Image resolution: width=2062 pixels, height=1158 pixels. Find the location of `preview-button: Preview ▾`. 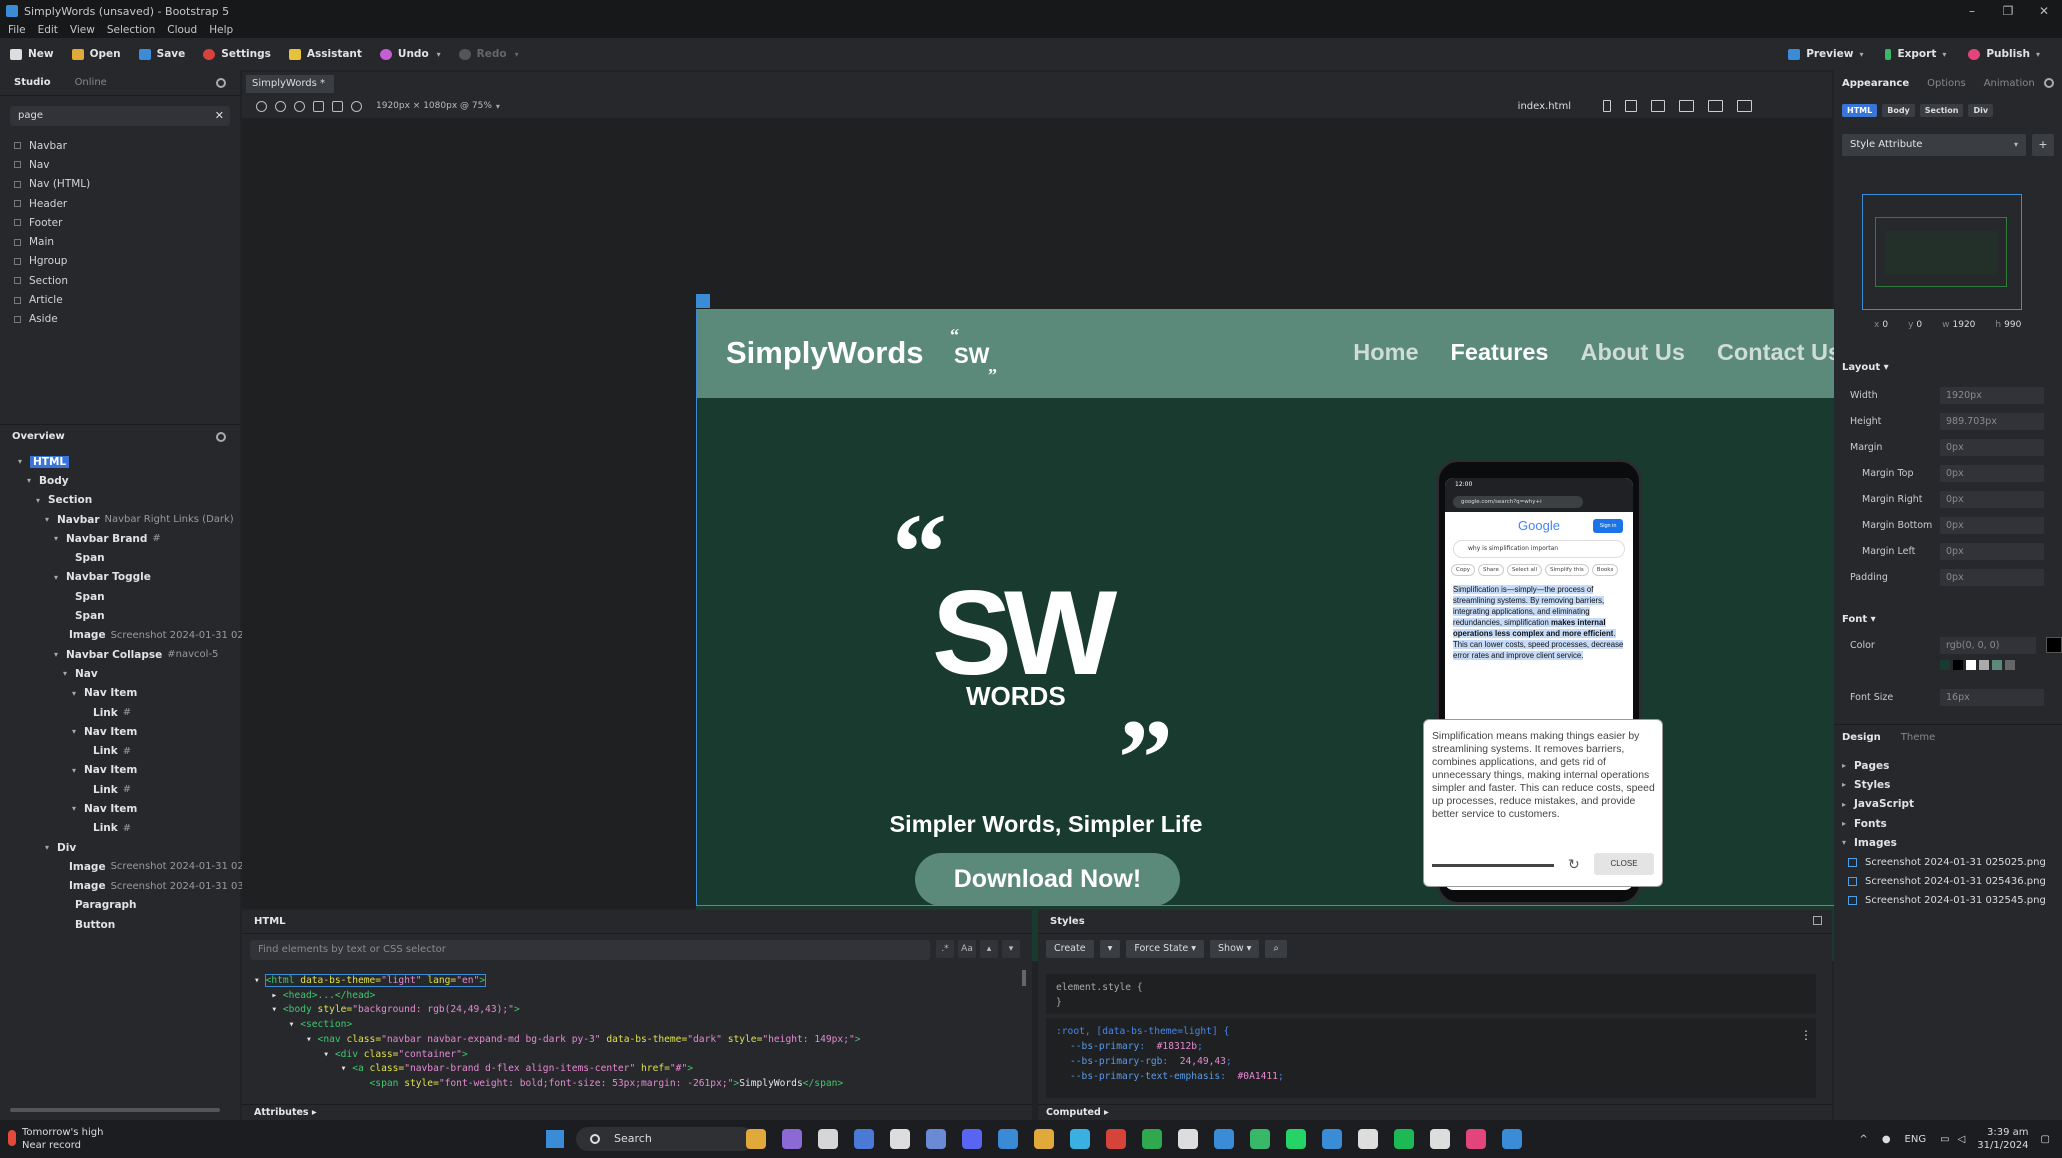

preview-button: Preview ▾ is located at coordinates (1825, 54).